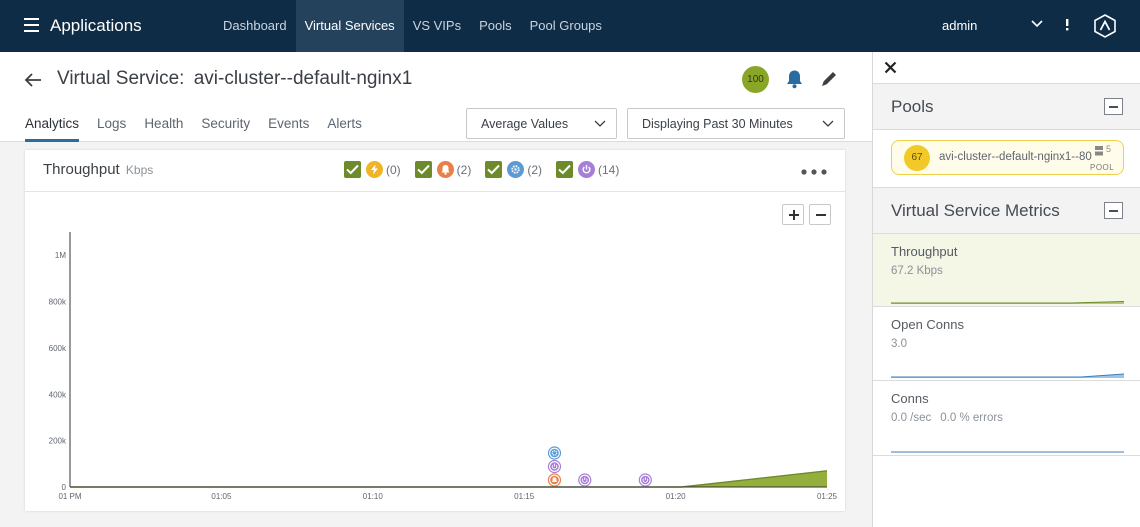  I want to click on tab-events: Events, so click(288, 129).